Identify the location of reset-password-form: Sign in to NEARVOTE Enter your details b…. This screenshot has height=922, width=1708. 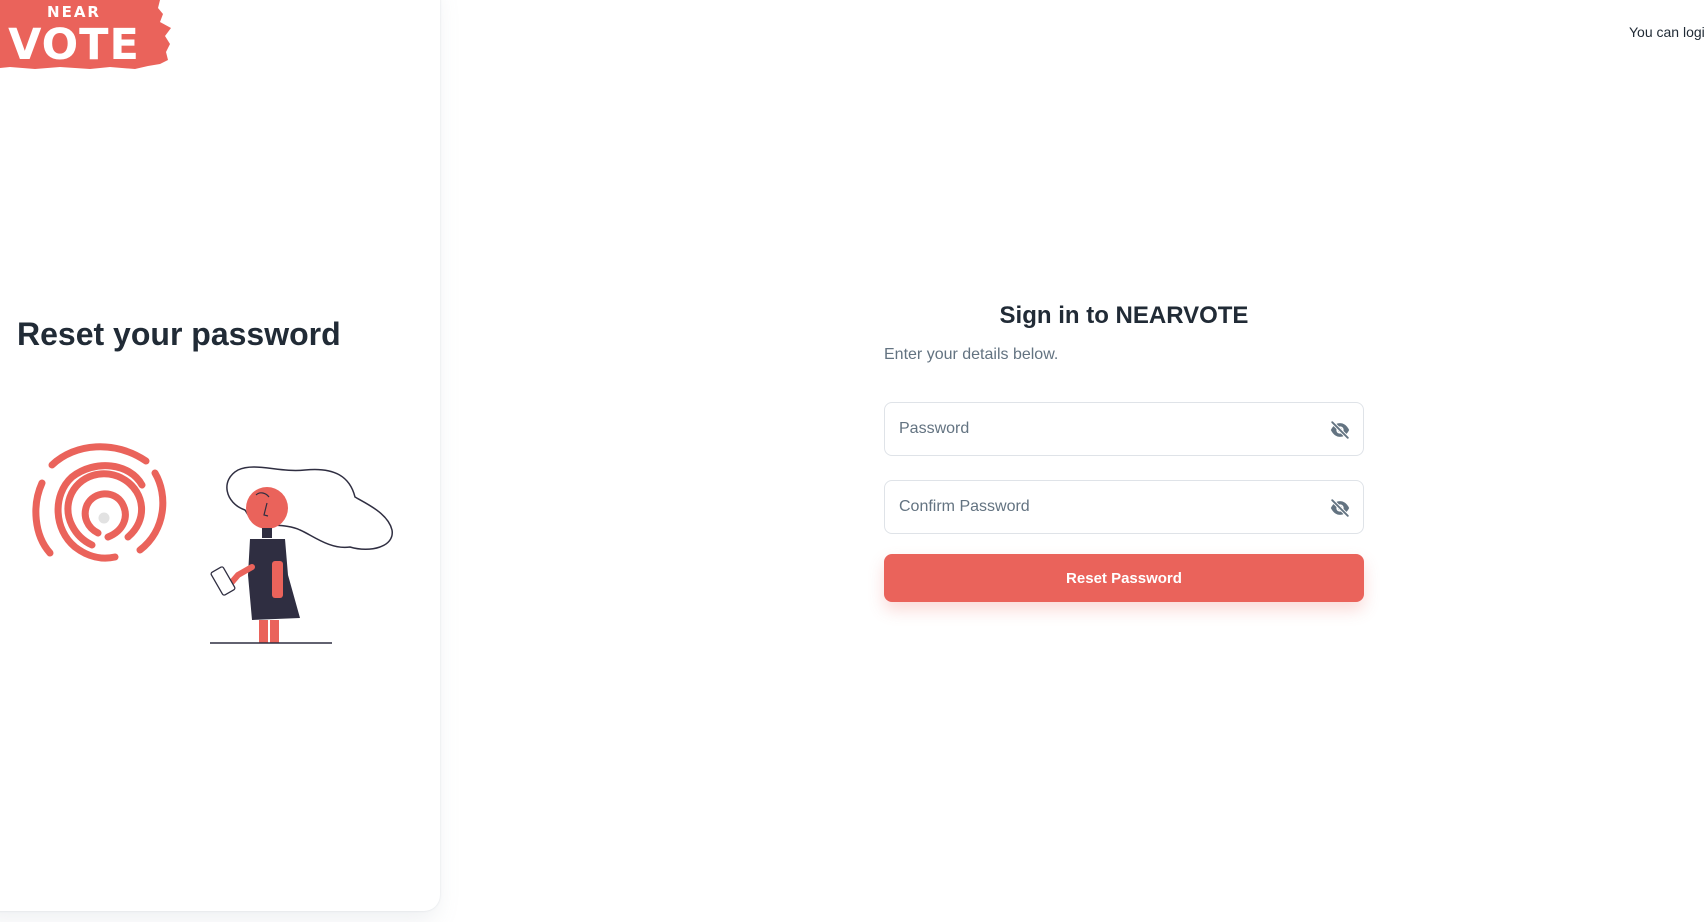
(1124, 449).